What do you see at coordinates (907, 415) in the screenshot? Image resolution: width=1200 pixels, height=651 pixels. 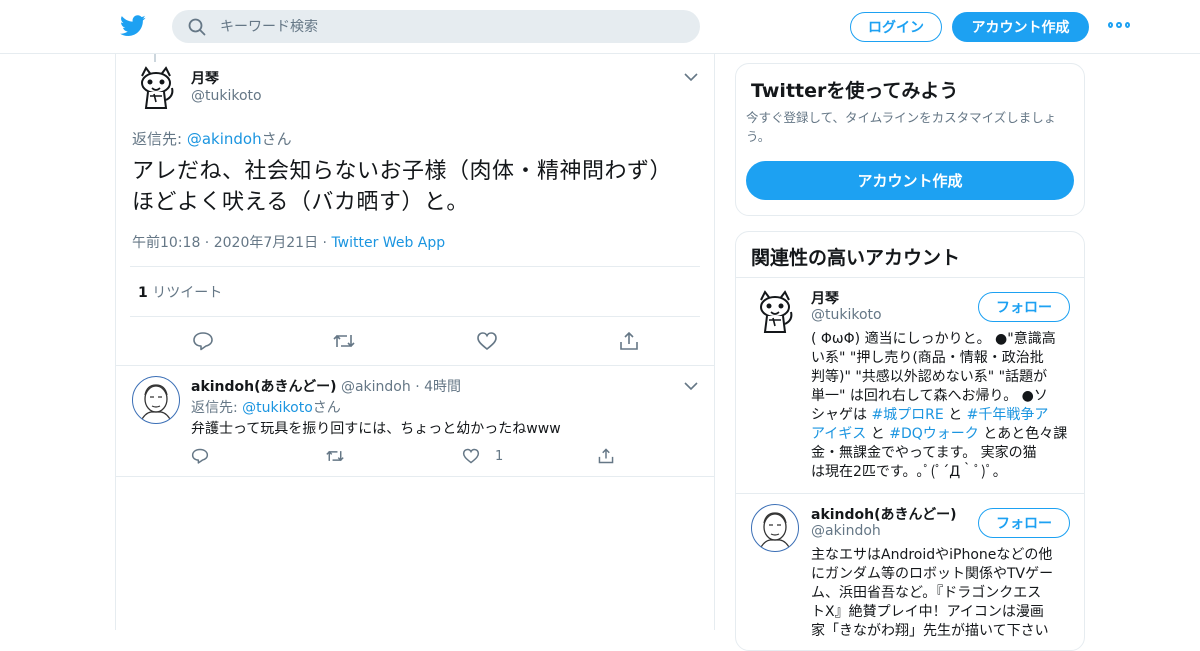 I see `hashtag-link: #城プロRE` at bounding box center [907, 415].